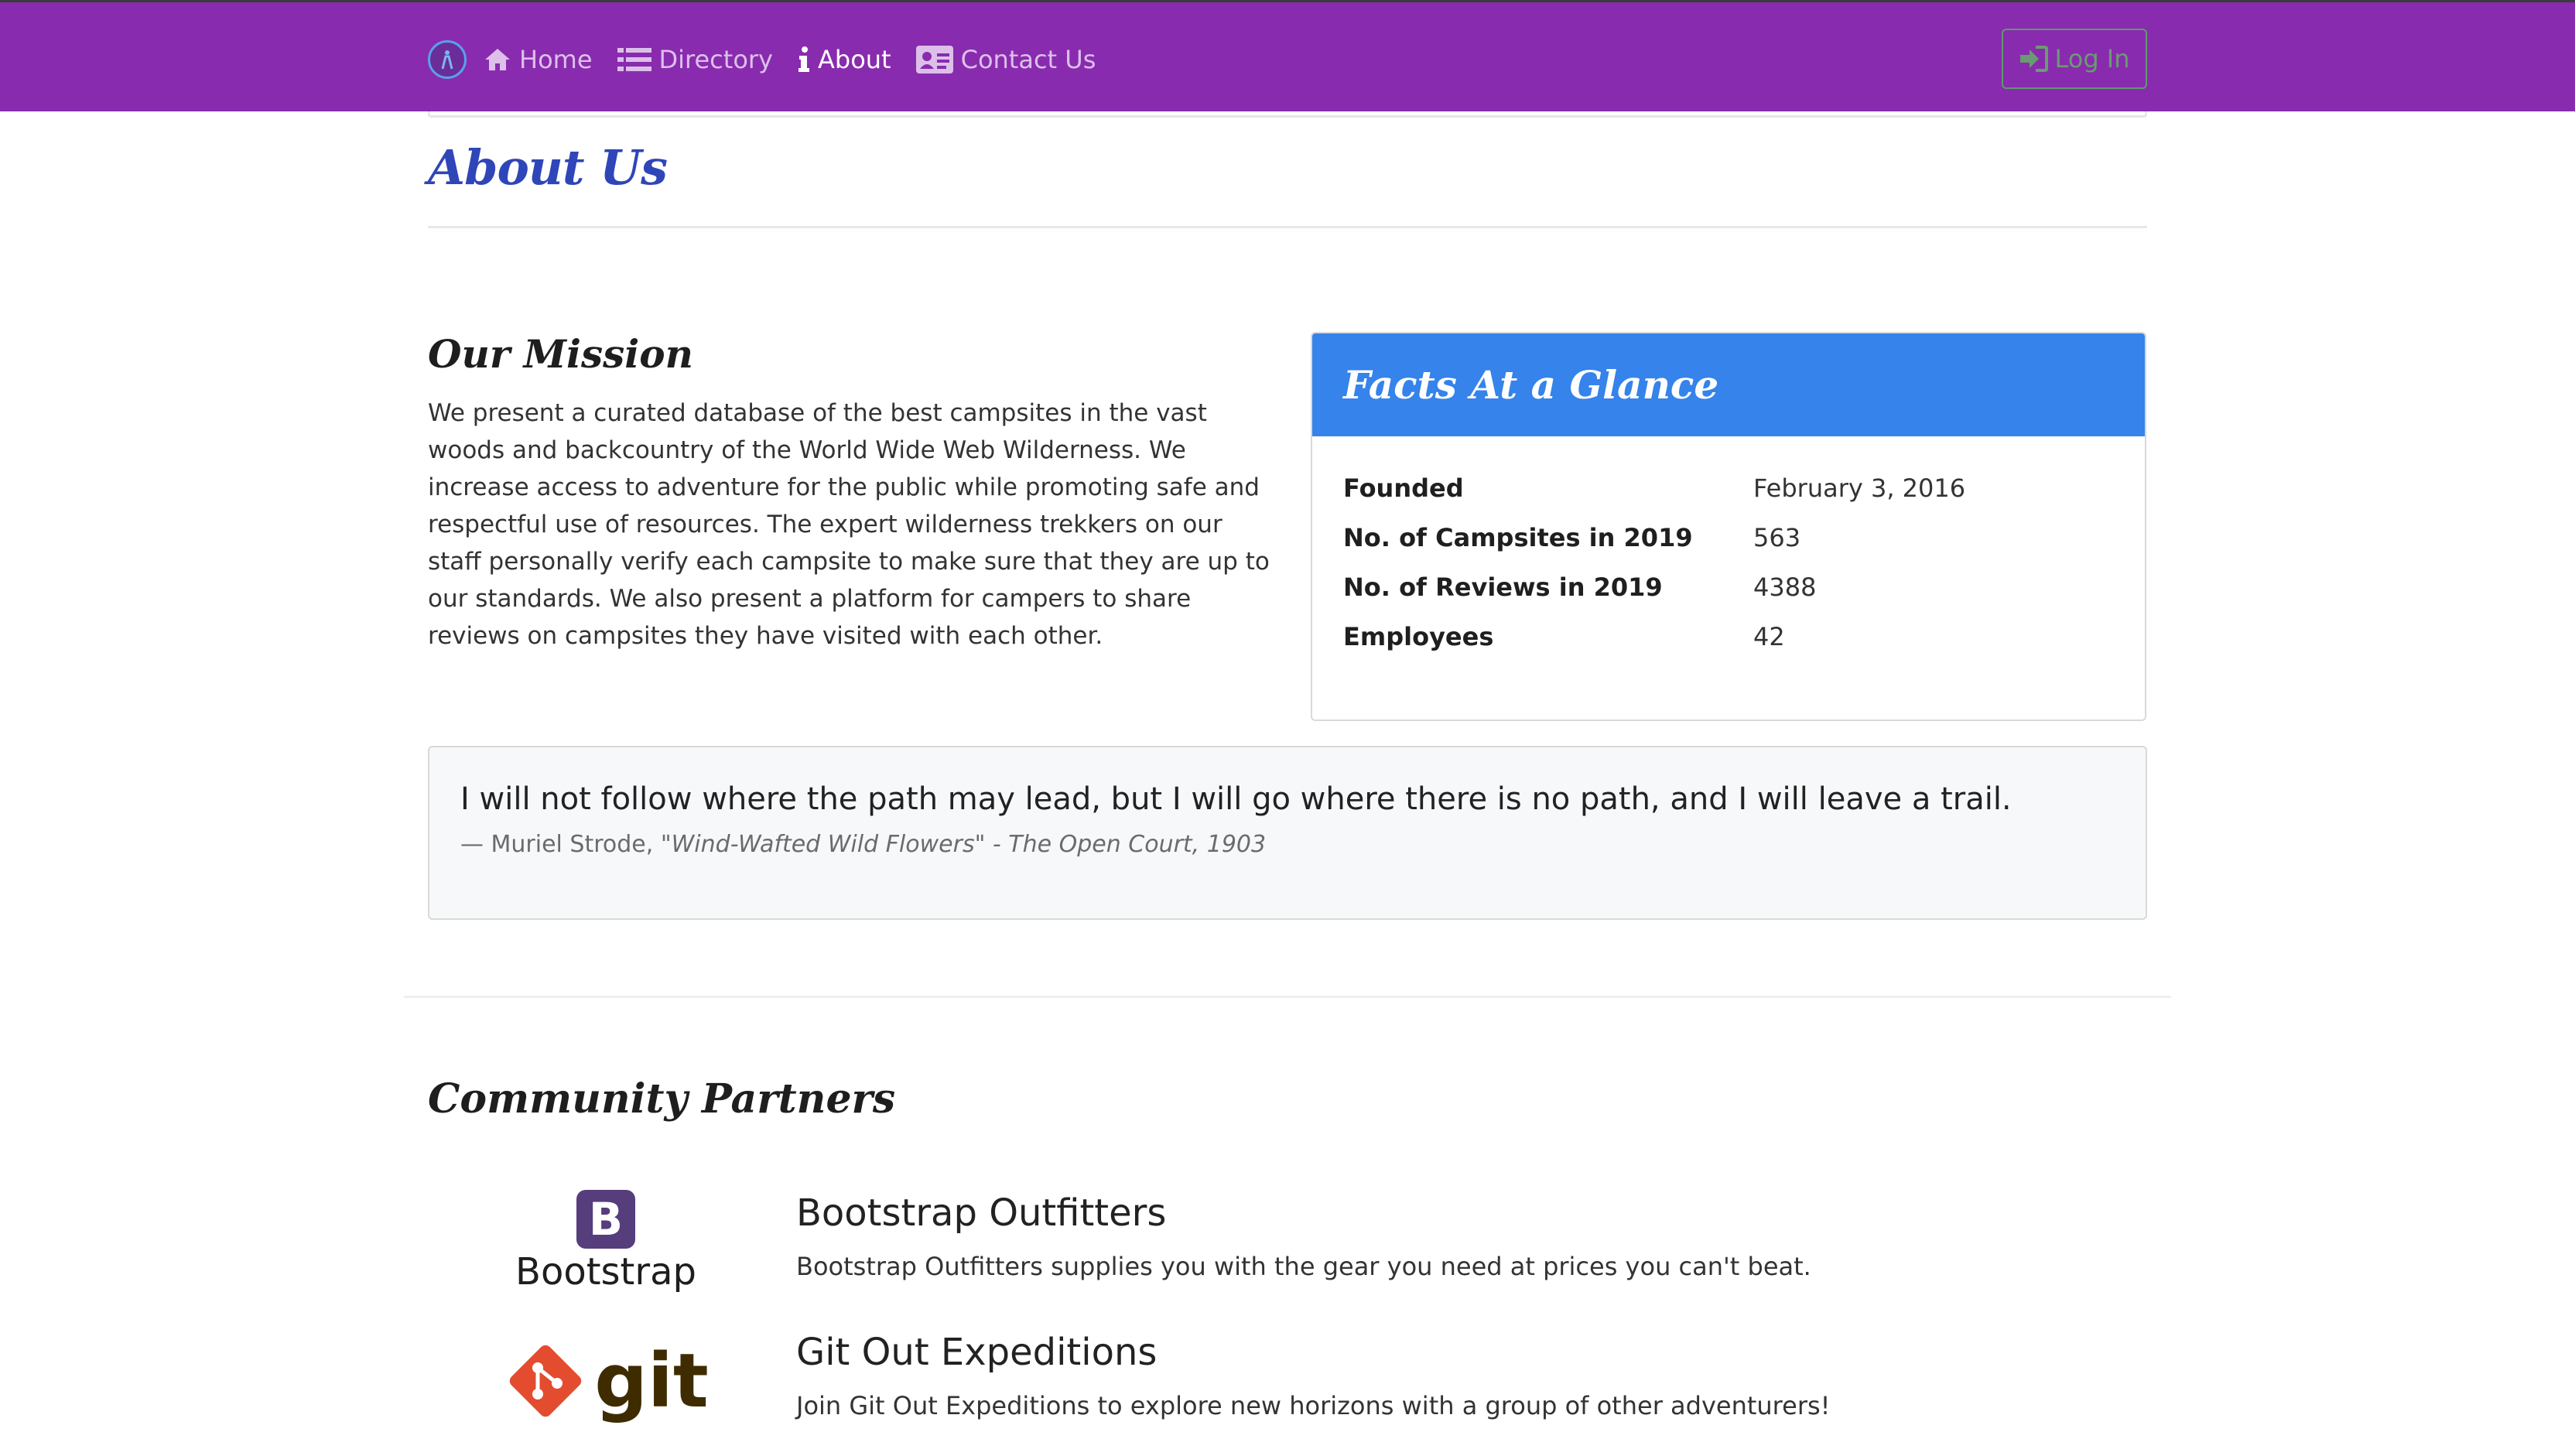  Describe the element at coordinates (1654, 637) in the screenshot. I see `fact-row: Employees 42` at that location.